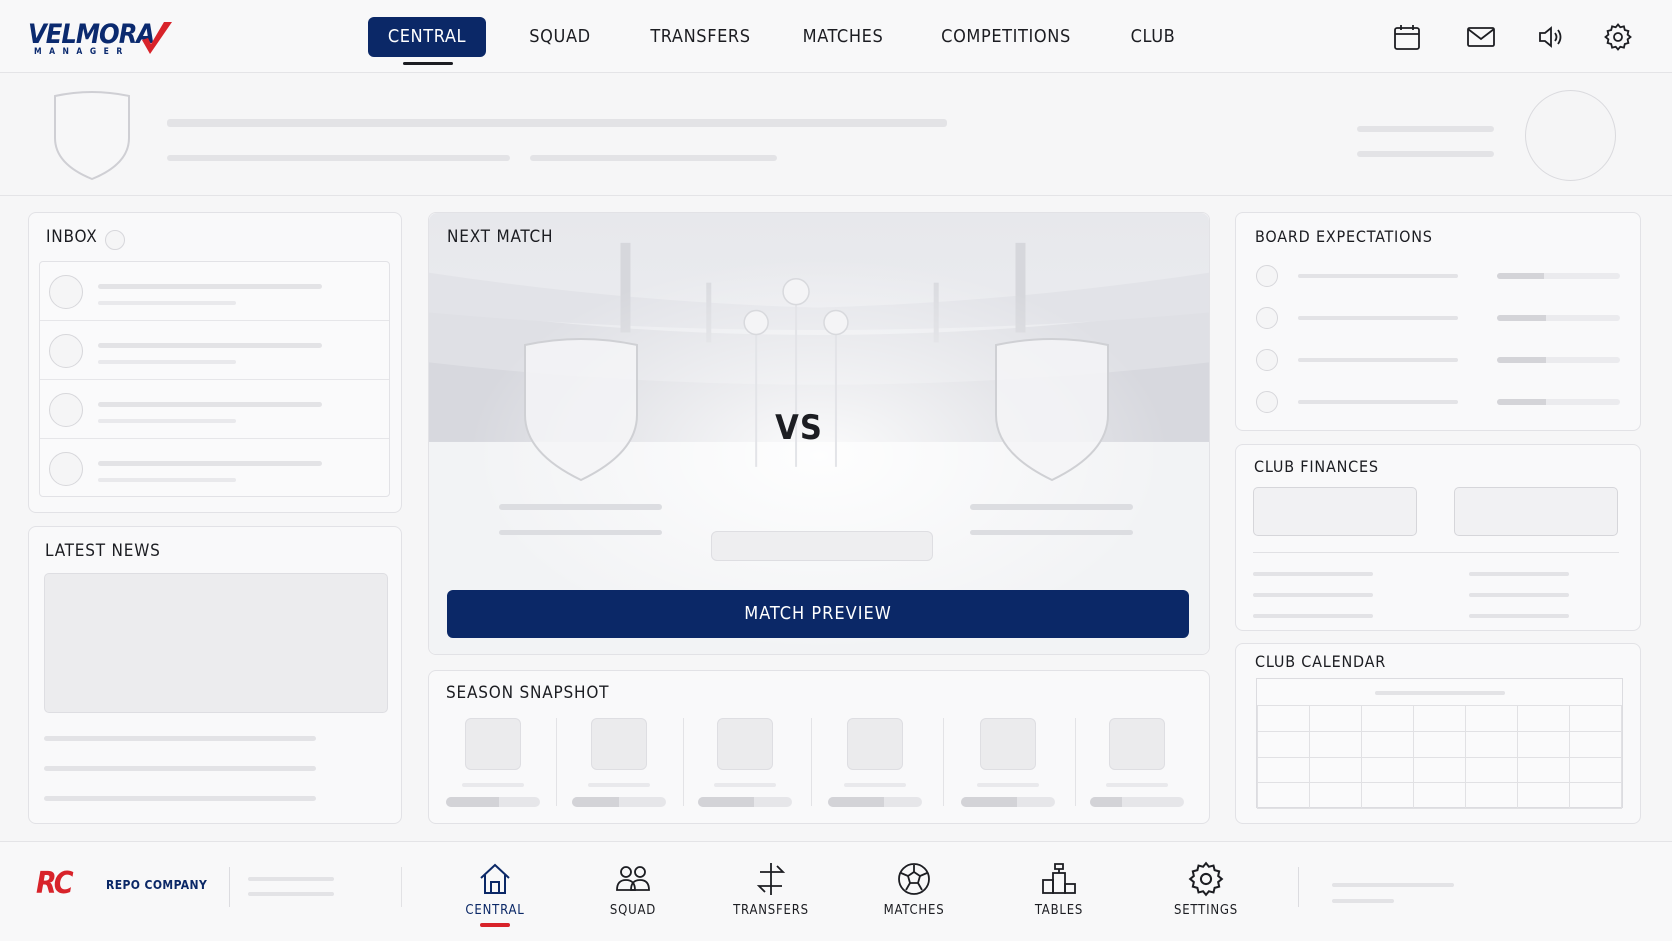  Describe the element at coordinates (1052, 410) in the screenshot. I see `away-team-crest-icon` at that location.